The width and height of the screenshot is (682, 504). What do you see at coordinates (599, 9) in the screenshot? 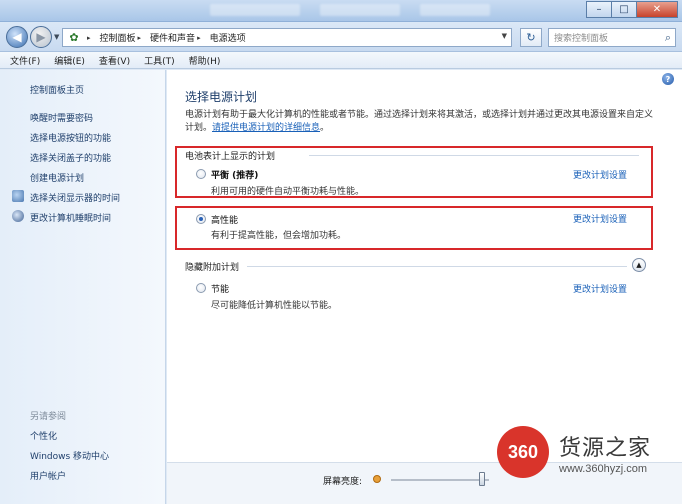
I see `minimize-button: –` at bounding box center [599, 9].